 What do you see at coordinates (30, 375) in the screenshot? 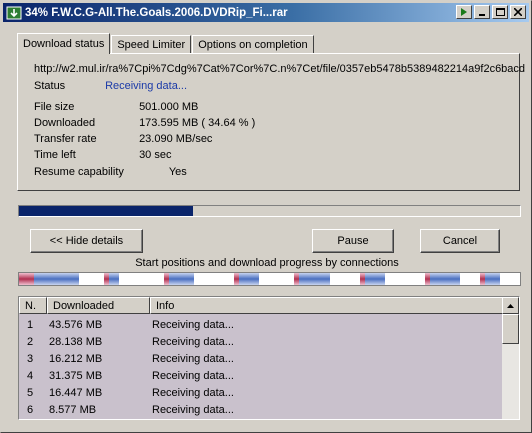
I see `row-number: 4` at bounding box center [30, 375].